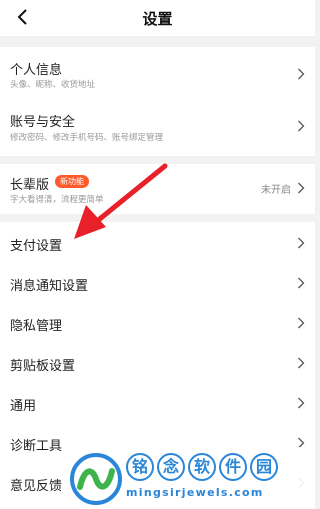 The width and height of the screenshot is (320, 509). Describe the element at coordinates (36, 446) in the screenshot. I see `diagnostic-tools-title: 诊断工具` at that location.